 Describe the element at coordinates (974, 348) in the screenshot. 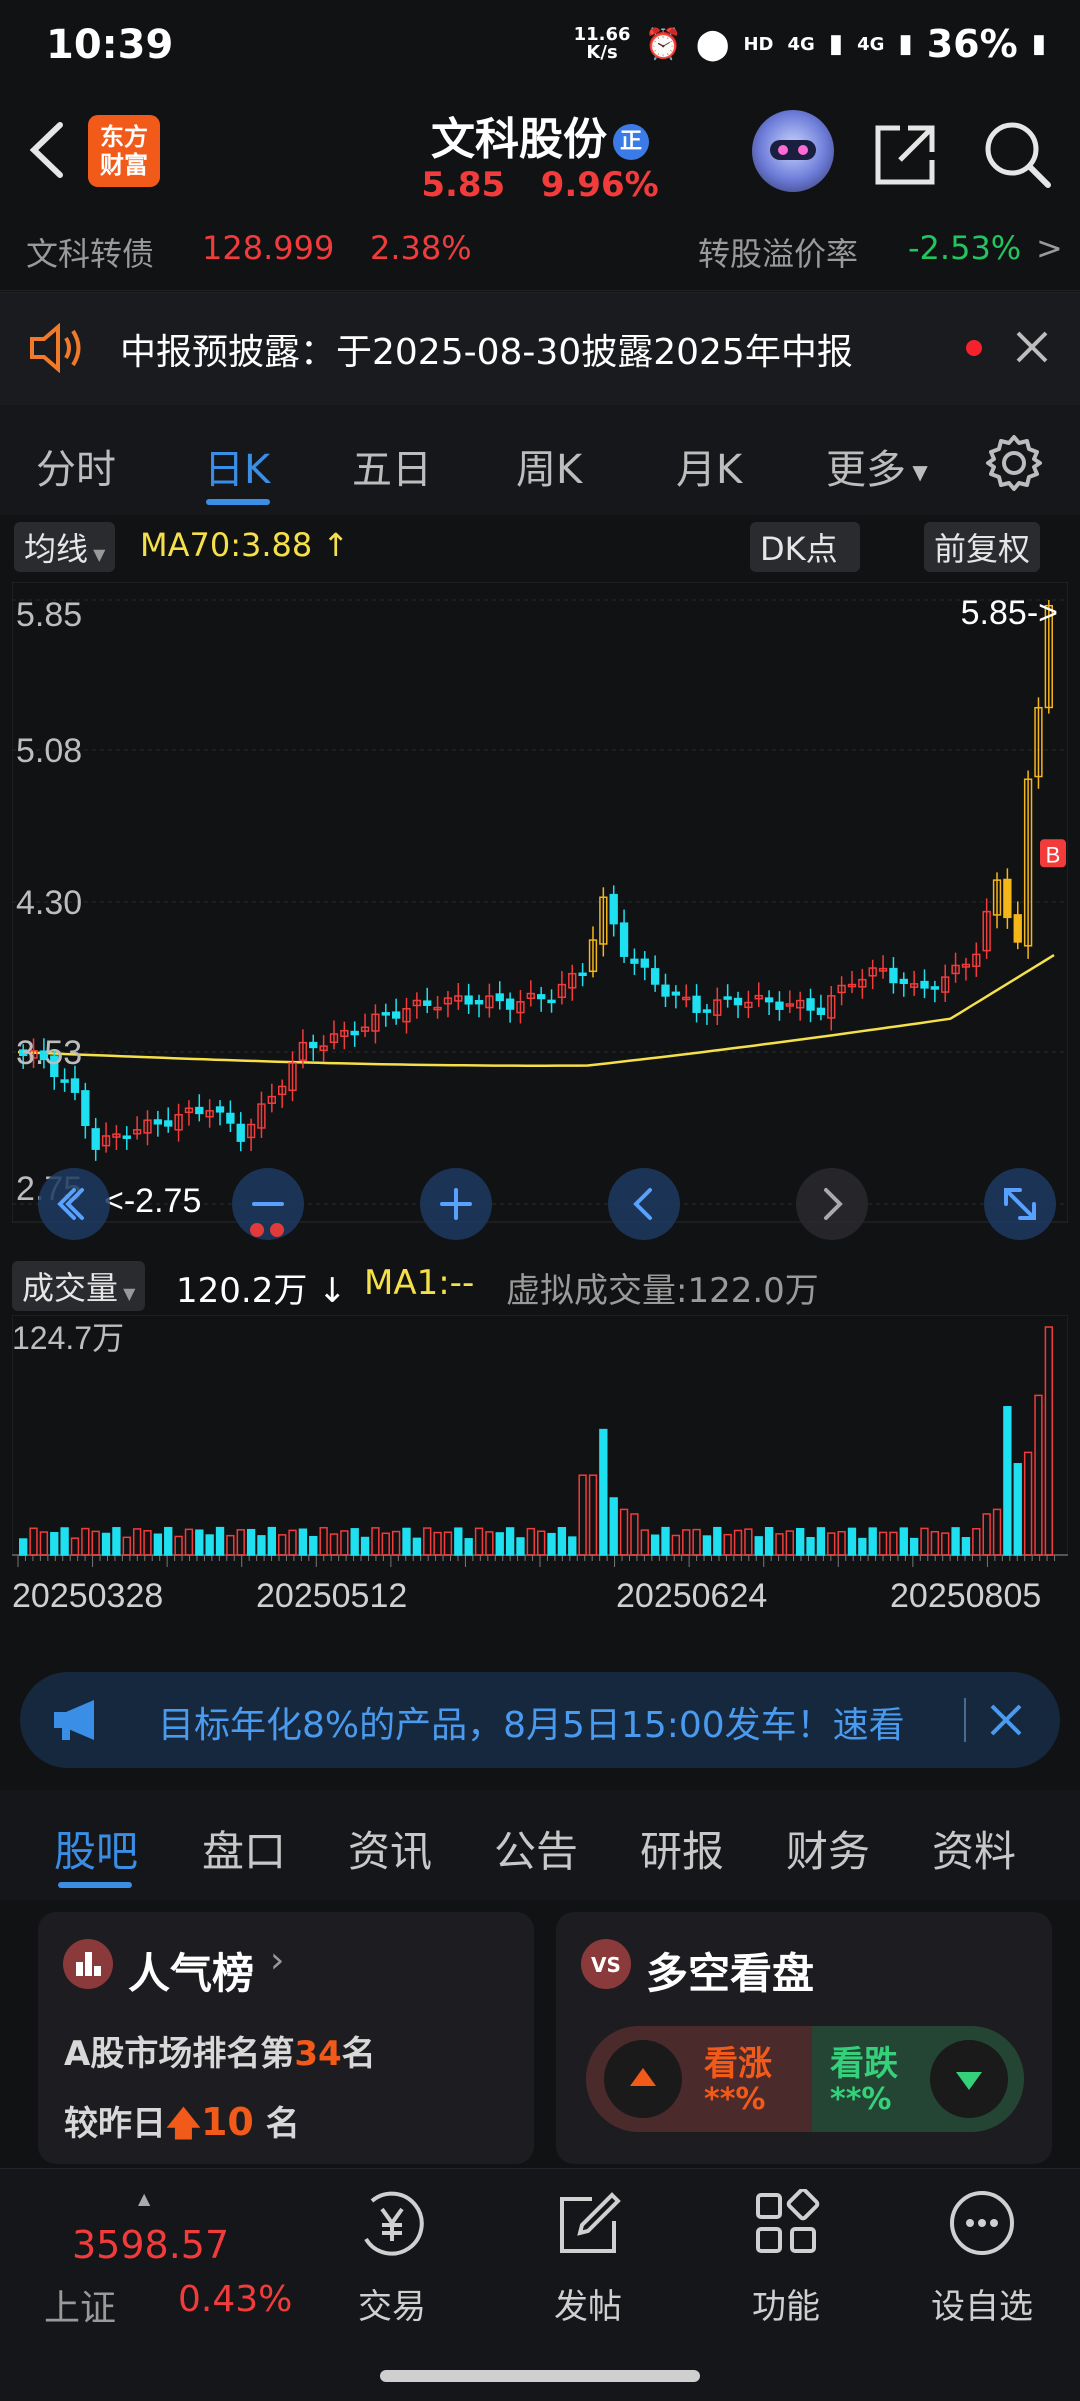

I see `unread-dot` at that location.